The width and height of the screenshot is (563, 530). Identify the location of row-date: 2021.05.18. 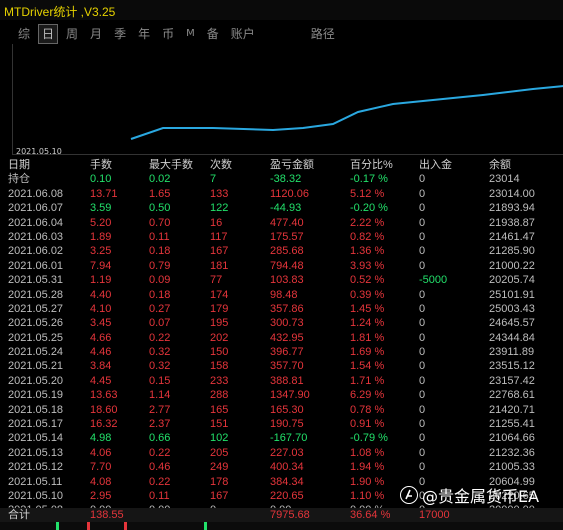
(36, 409).